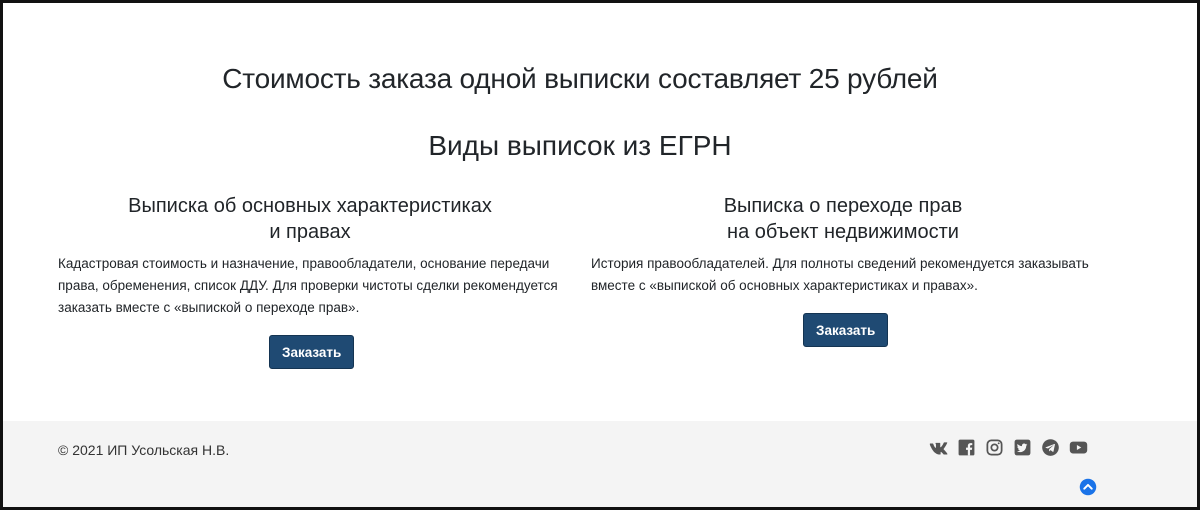  Describe the element at coordinates (1050, 447) in the screenshot. I see `telegram-icon` at that location.